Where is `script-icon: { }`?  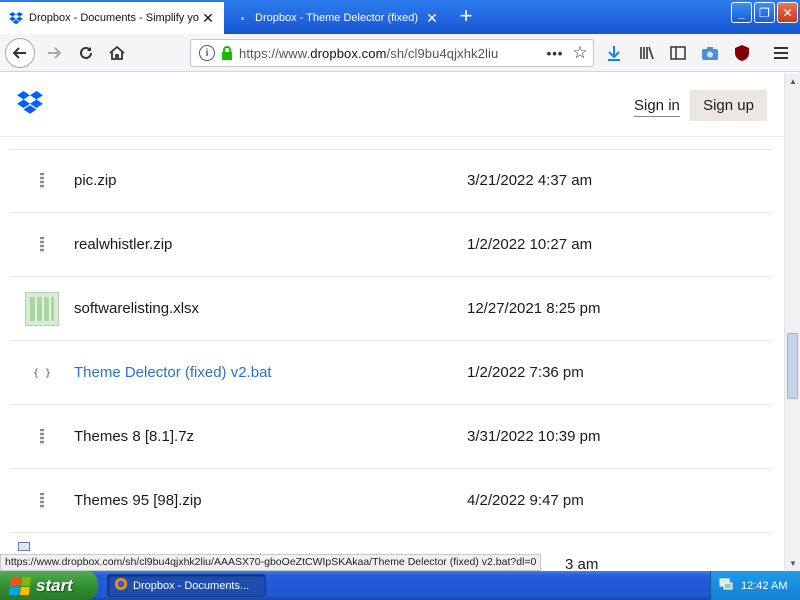 script-icon: { } is located at coordinates (42, 373).